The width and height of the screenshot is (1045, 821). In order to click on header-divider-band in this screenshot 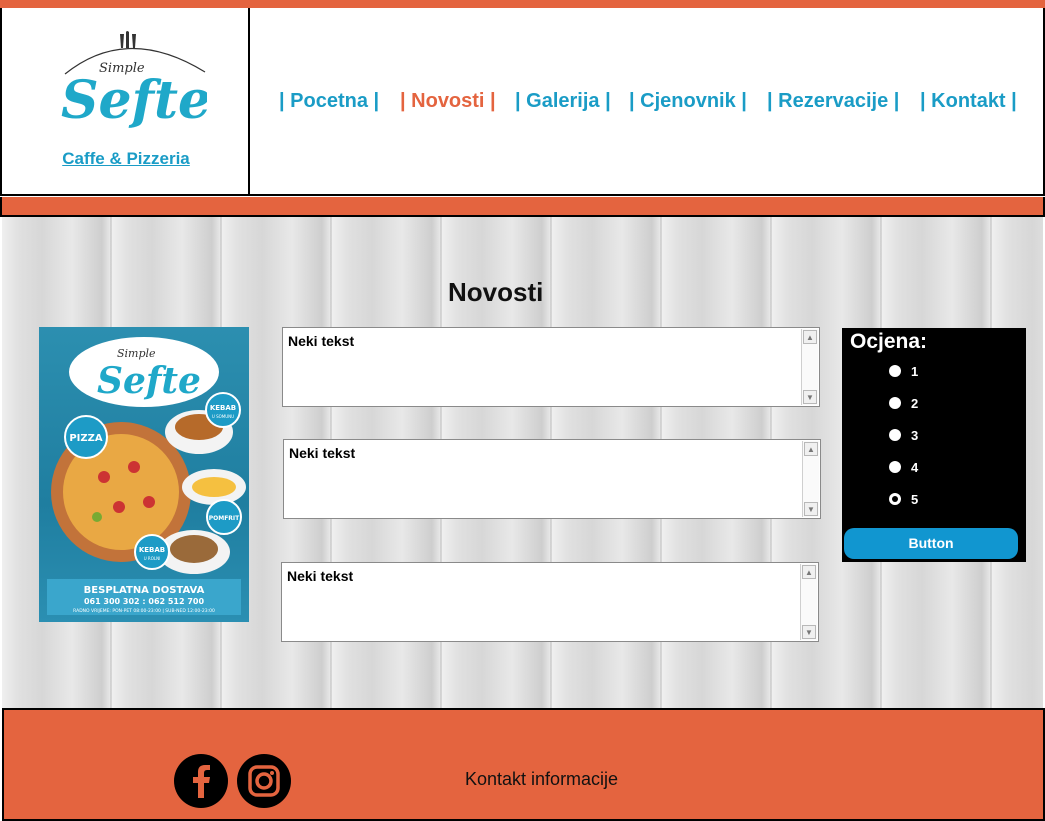, I will do `click(522, 207)`.